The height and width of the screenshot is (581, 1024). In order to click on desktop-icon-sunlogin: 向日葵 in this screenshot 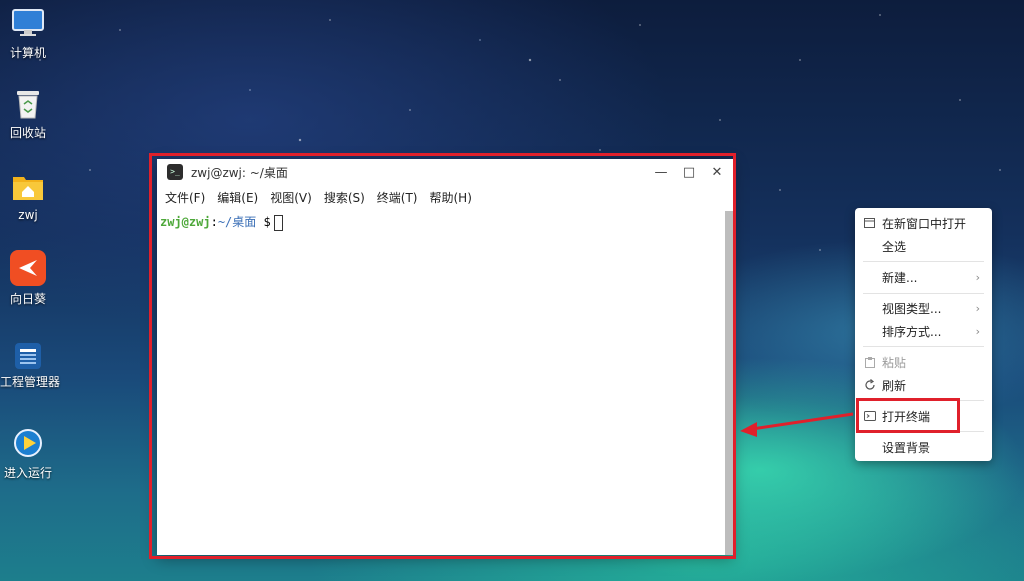, I will do `click(28, 278)`.